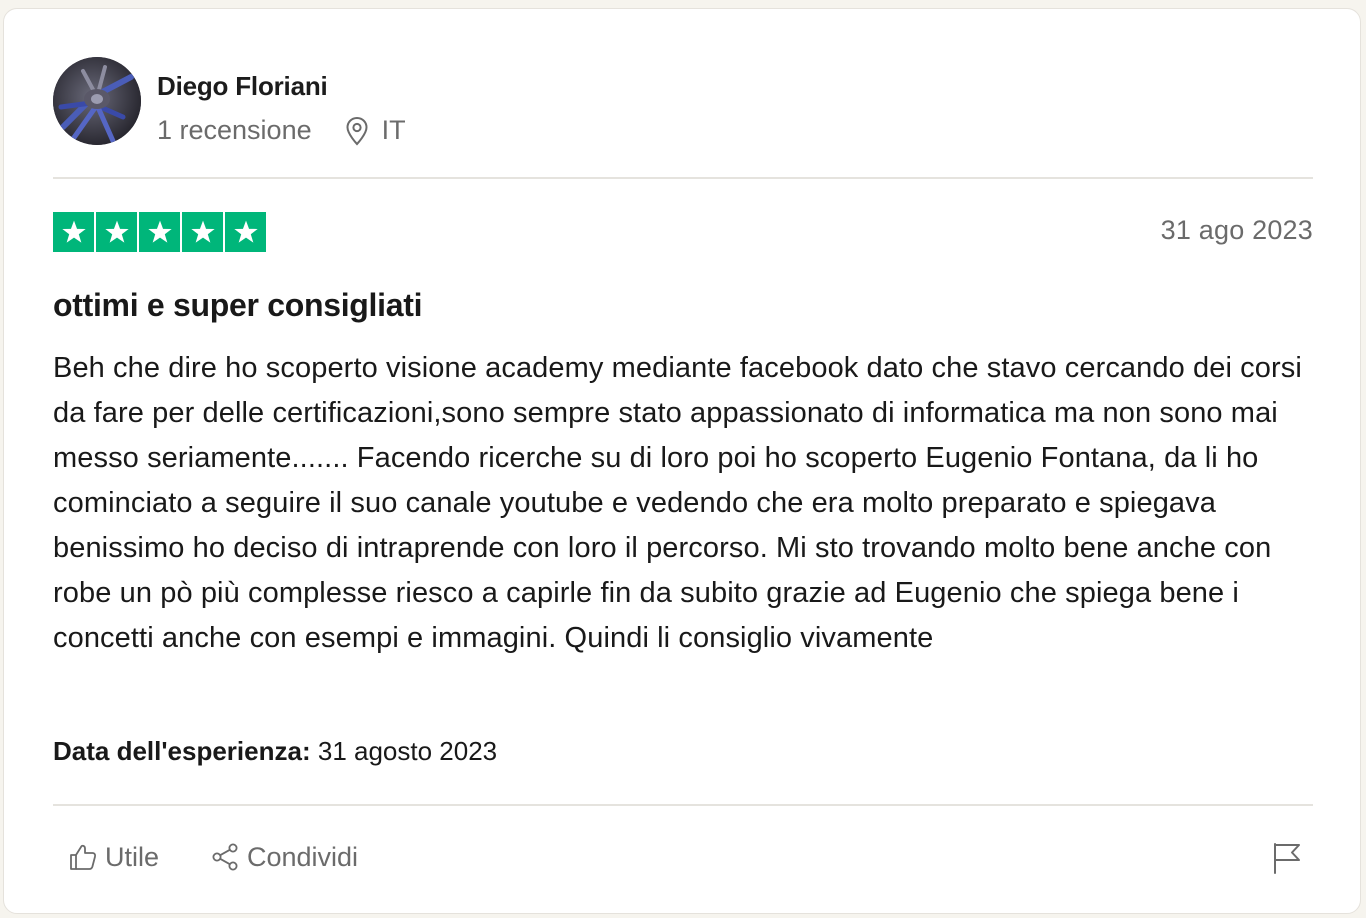 This screenshot has height=918, width=1366. Describe the element at coordinates (234, 130) in the screenshot. I see `reviews-count: 1 recensione` at that location.